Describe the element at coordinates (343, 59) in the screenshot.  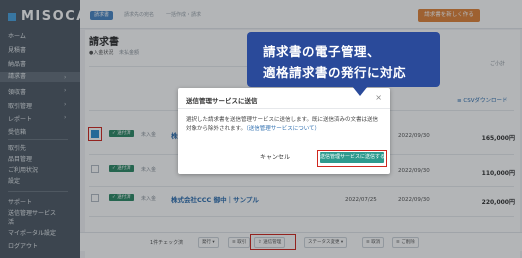
I see `feature-callout: 請求書の電子管理、 適格請求書の発行に対応` at that location.